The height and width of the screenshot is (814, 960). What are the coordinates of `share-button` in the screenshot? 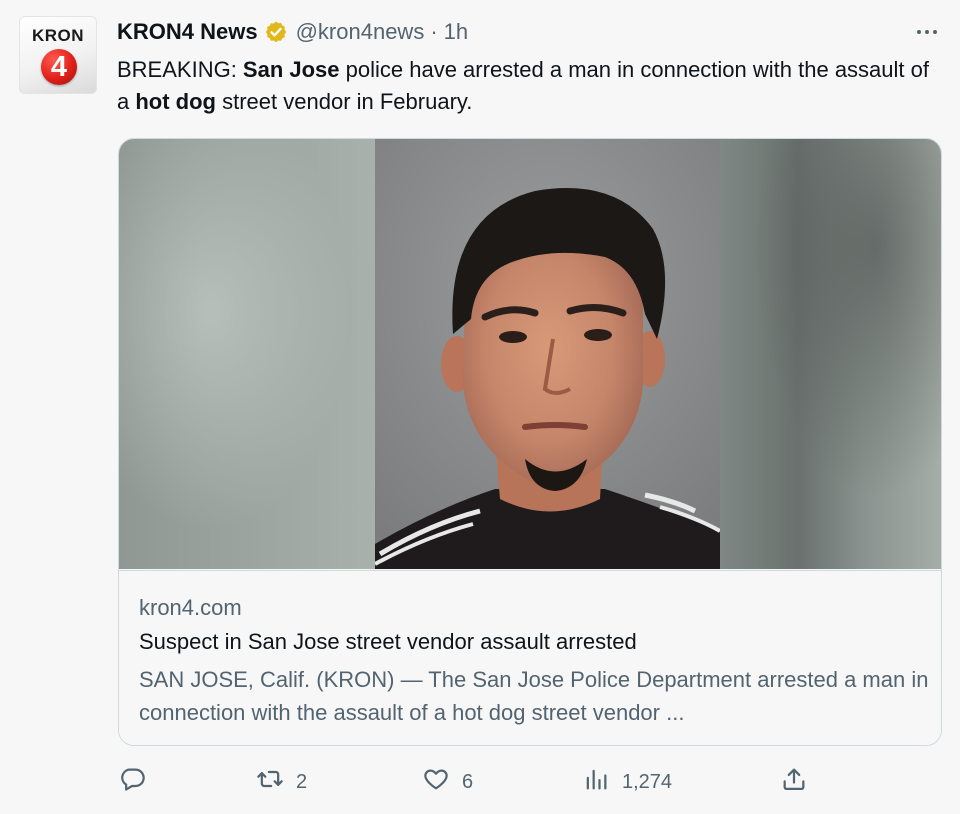 It's located at (800, 782).